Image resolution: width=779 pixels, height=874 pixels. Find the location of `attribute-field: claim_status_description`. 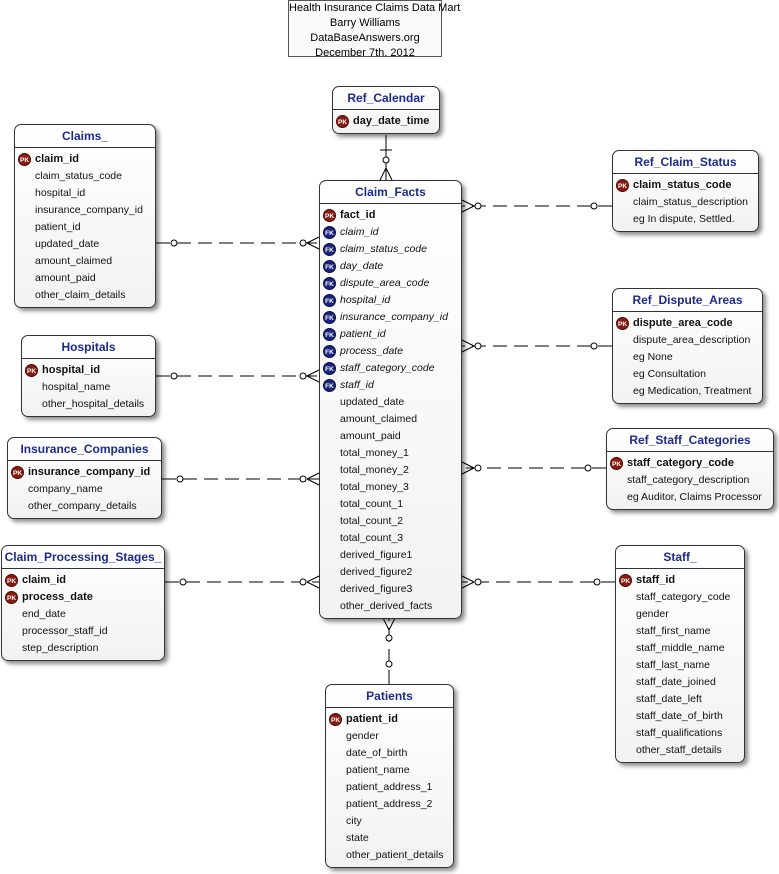

attribute-field: claim_status_description is located at coordinates (685, 202).